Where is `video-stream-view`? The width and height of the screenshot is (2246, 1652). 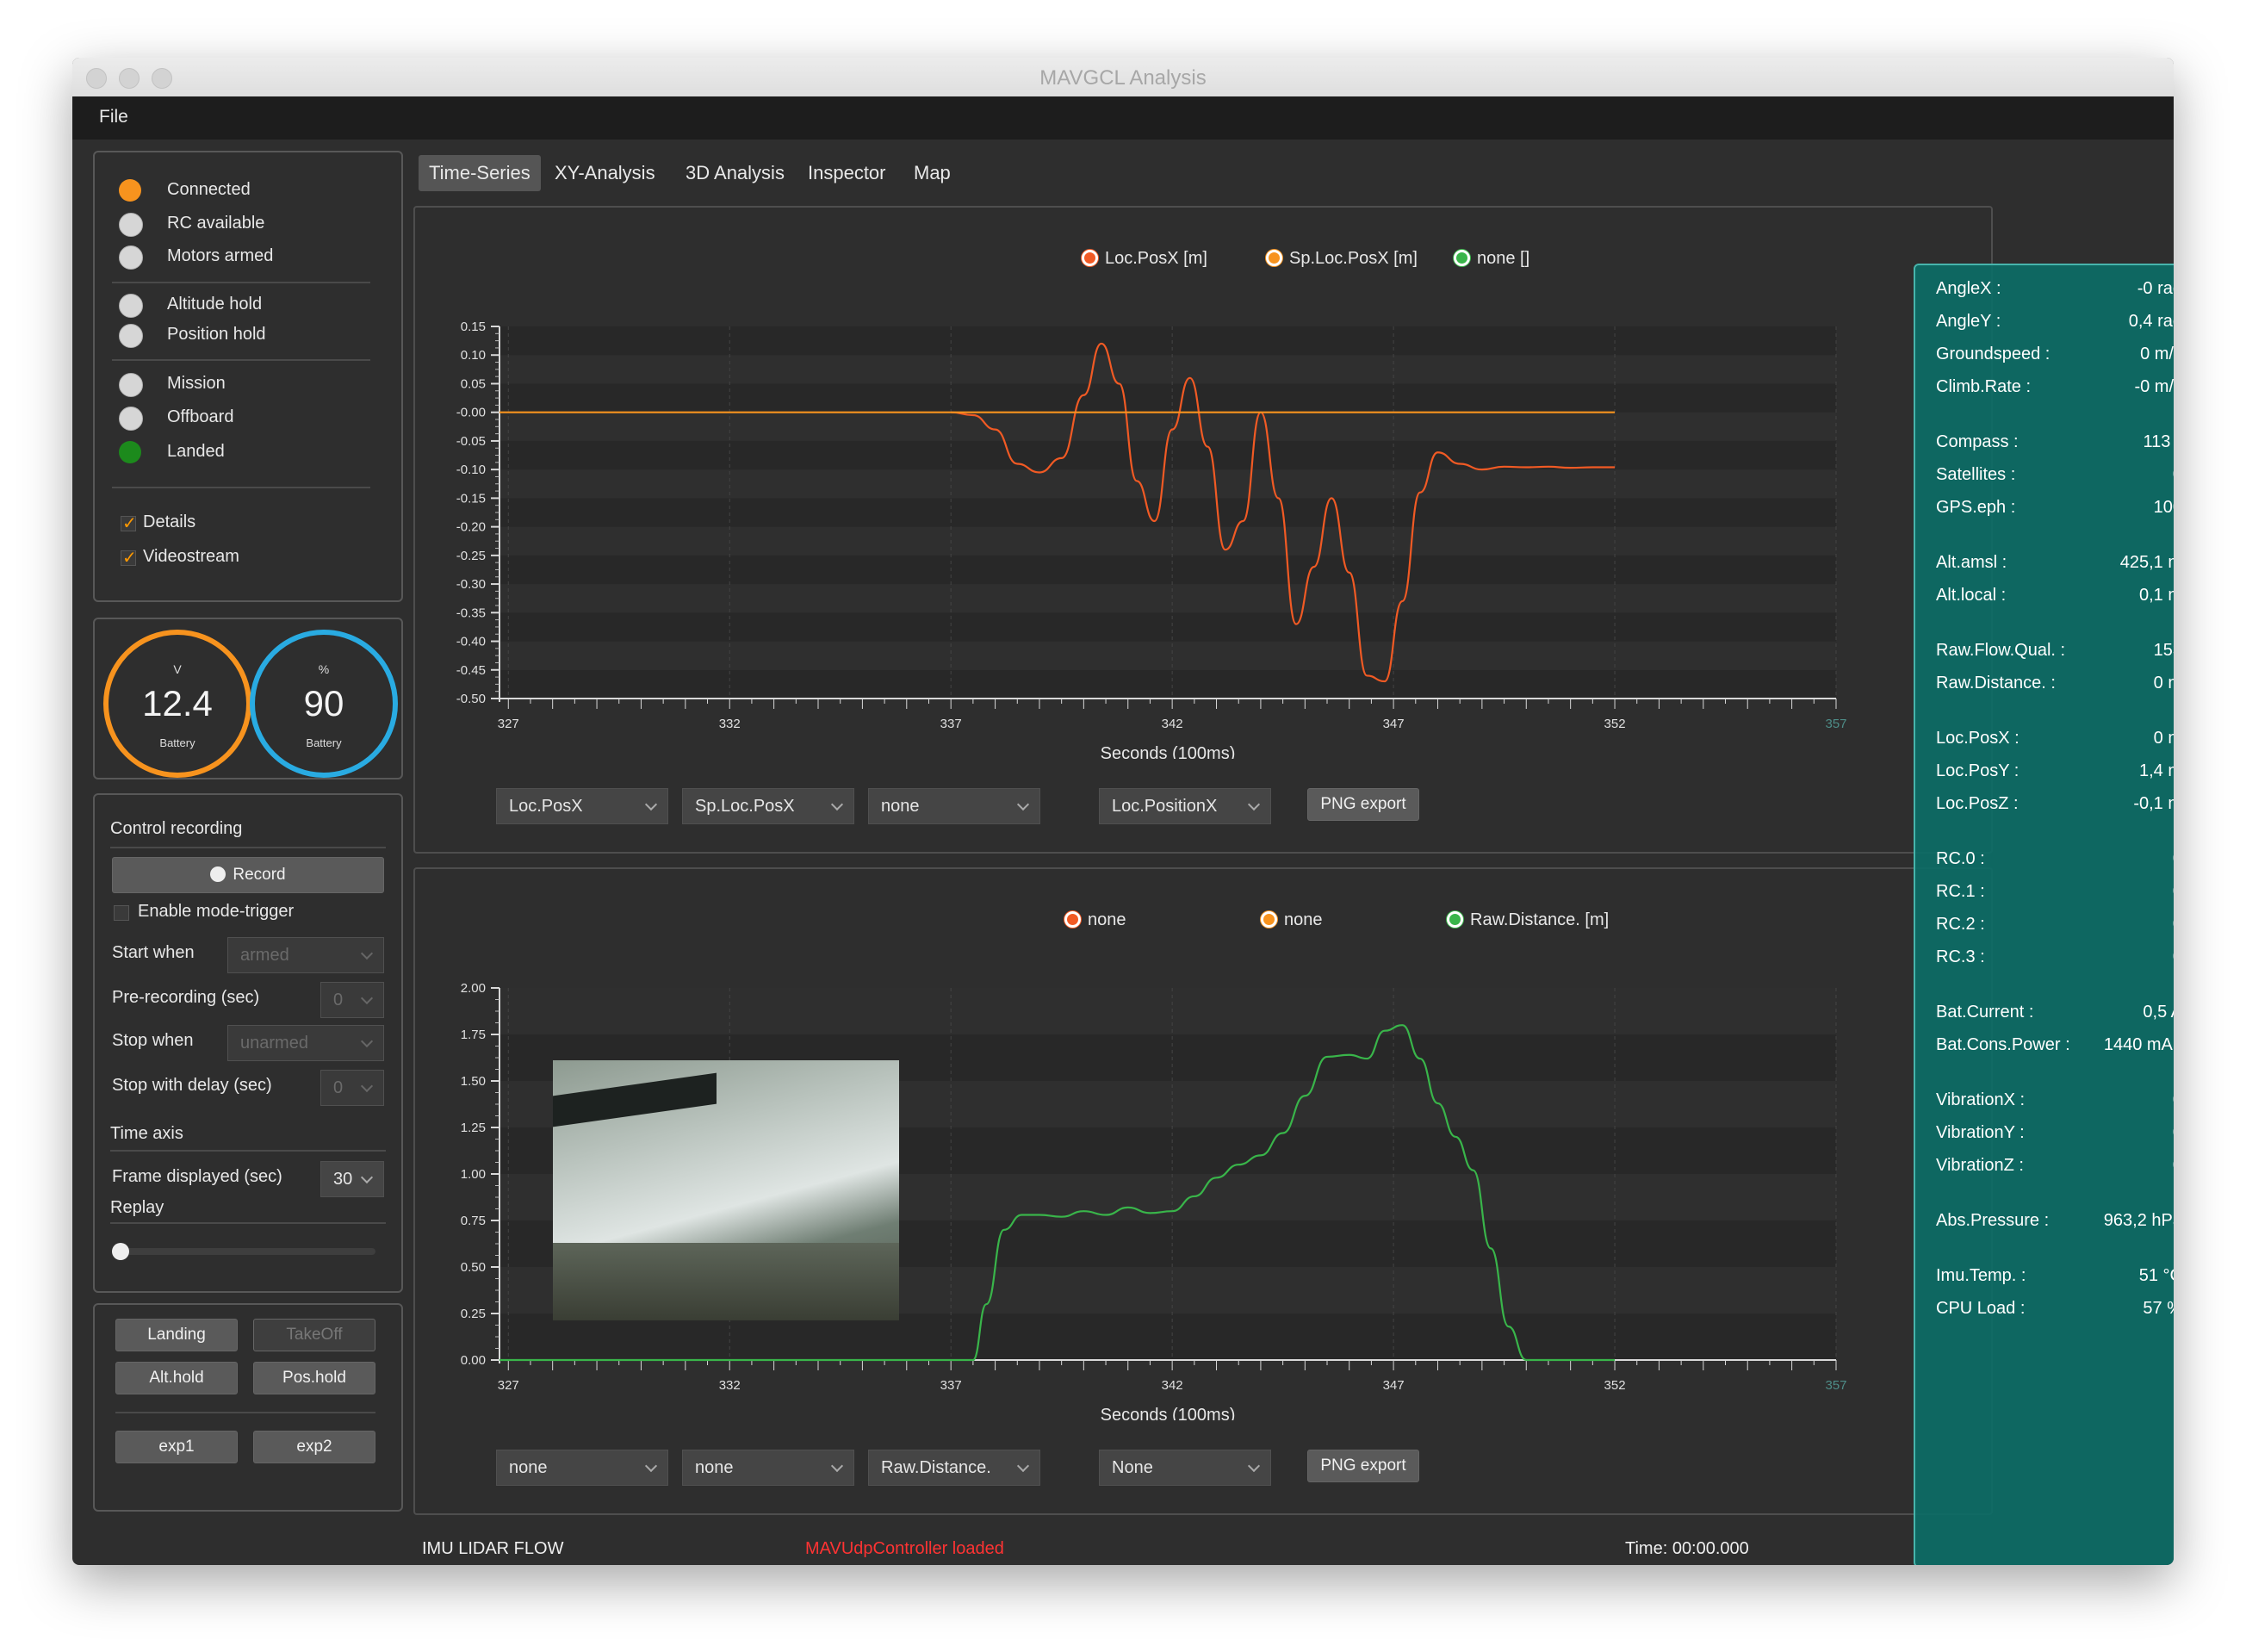 video-stream-view is located at coordinates (726, 1190).